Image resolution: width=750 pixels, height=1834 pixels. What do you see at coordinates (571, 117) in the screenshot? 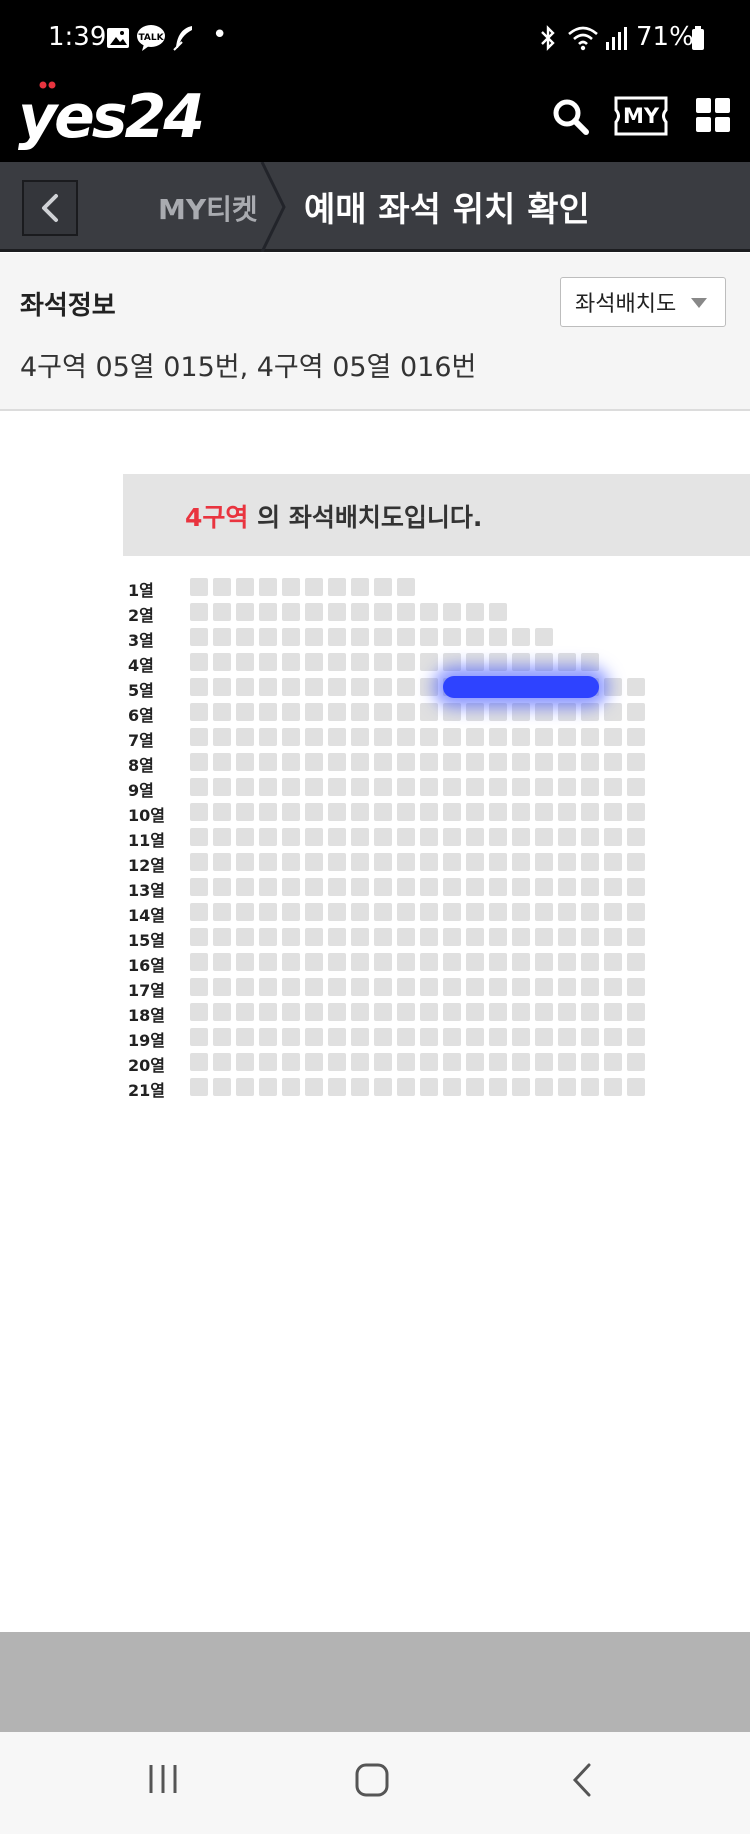
I see `search-icon` at bounding box center [571, 117].